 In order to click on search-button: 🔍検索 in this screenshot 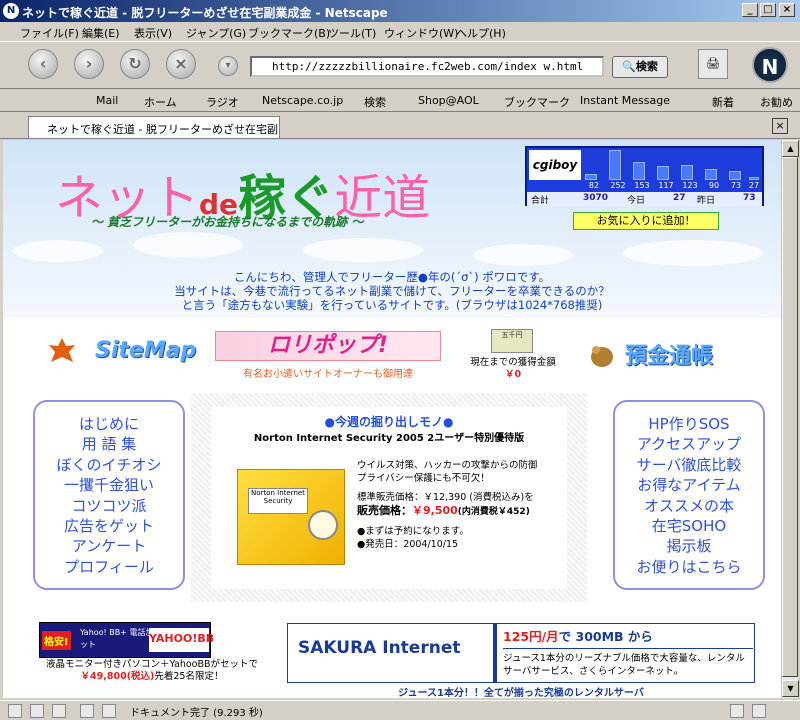, I will do `click(640, 67)`.